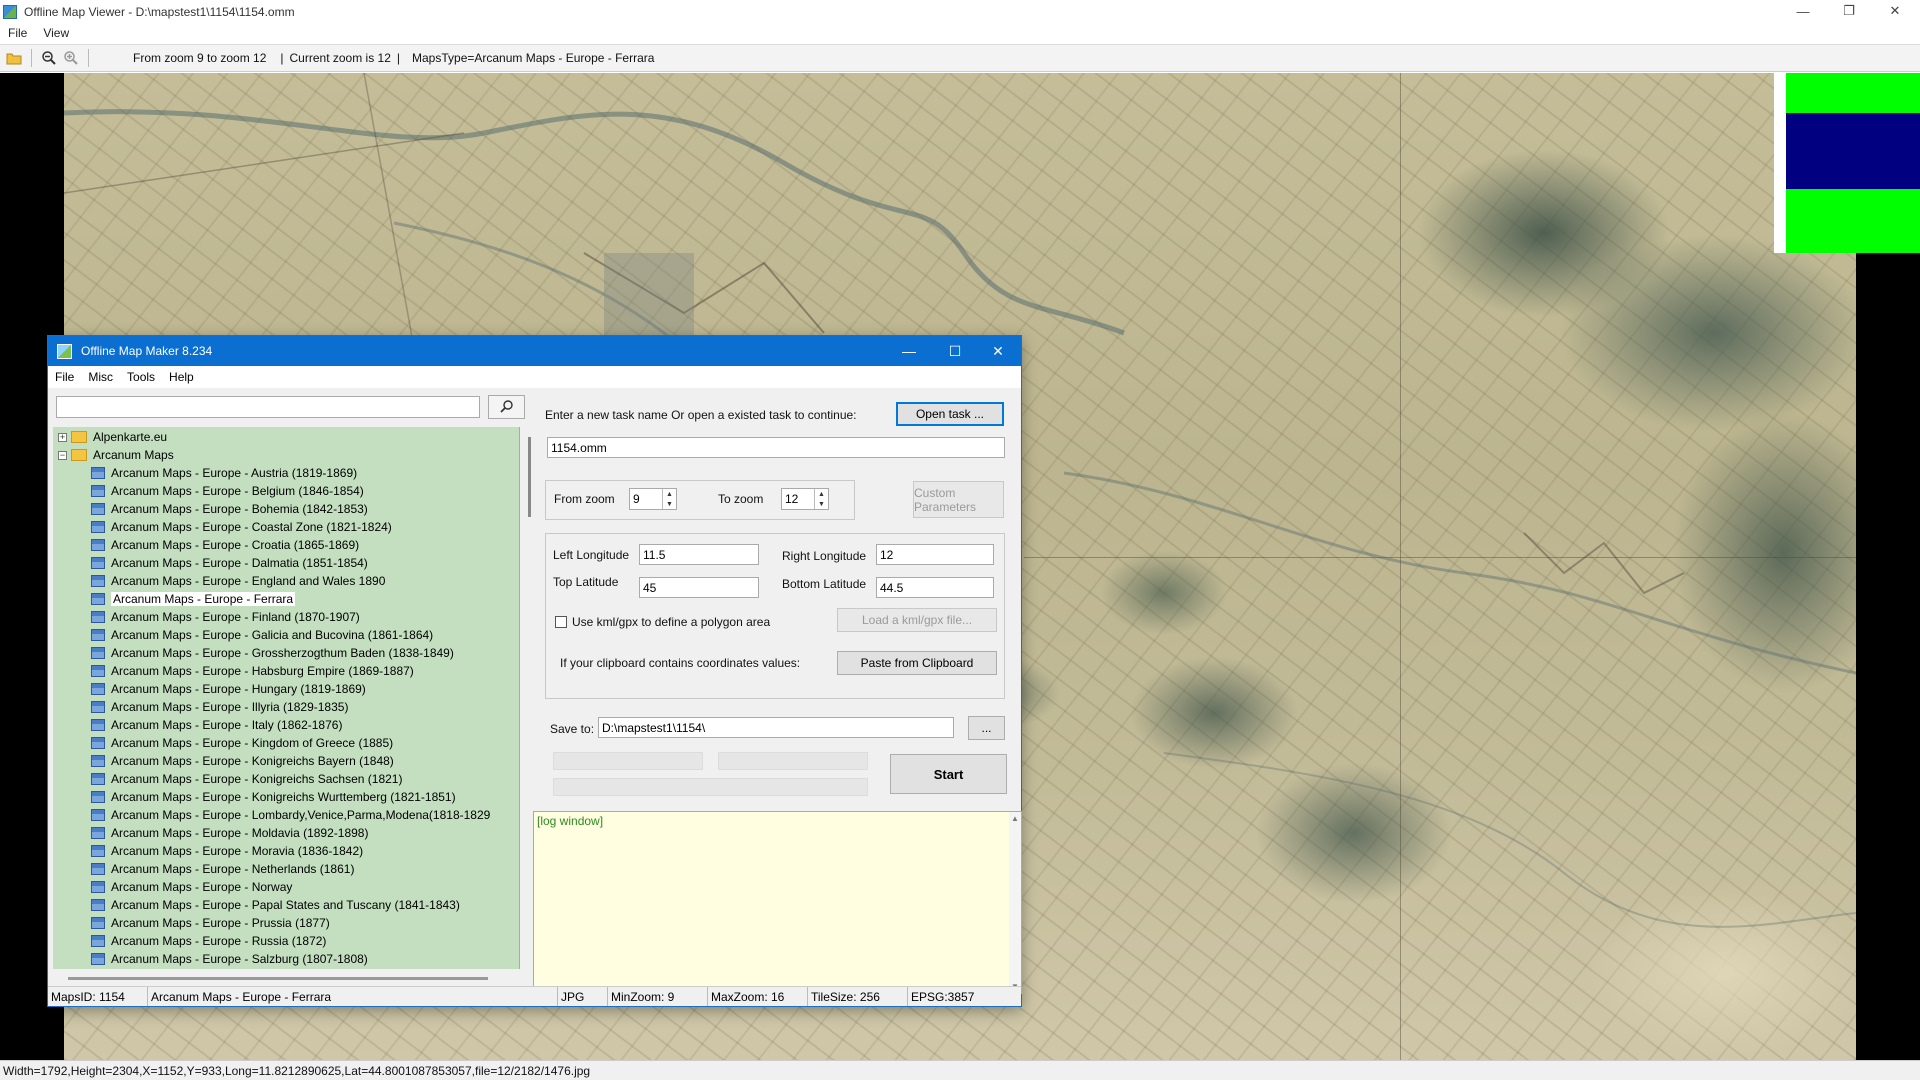  I want to click on to-zoom-stepper: 12 ▲ ▼, so click(805, 499).